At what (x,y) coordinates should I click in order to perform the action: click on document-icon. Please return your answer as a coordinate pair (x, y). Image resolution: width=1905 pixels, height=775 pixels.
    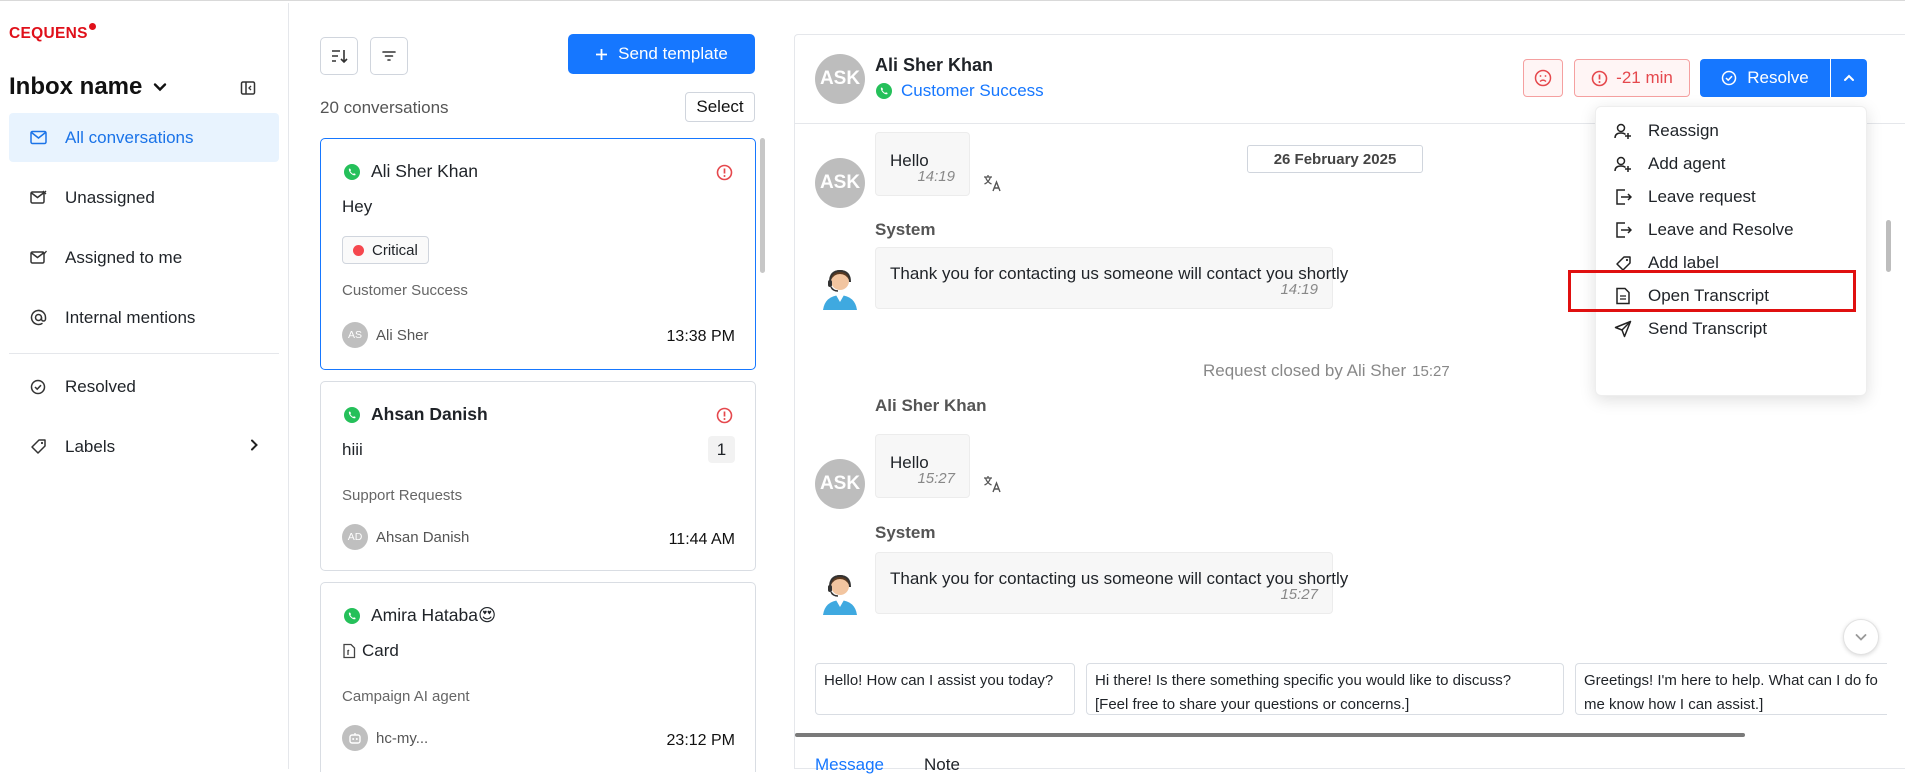
    Looking at the image, I should click on (1623, 296).